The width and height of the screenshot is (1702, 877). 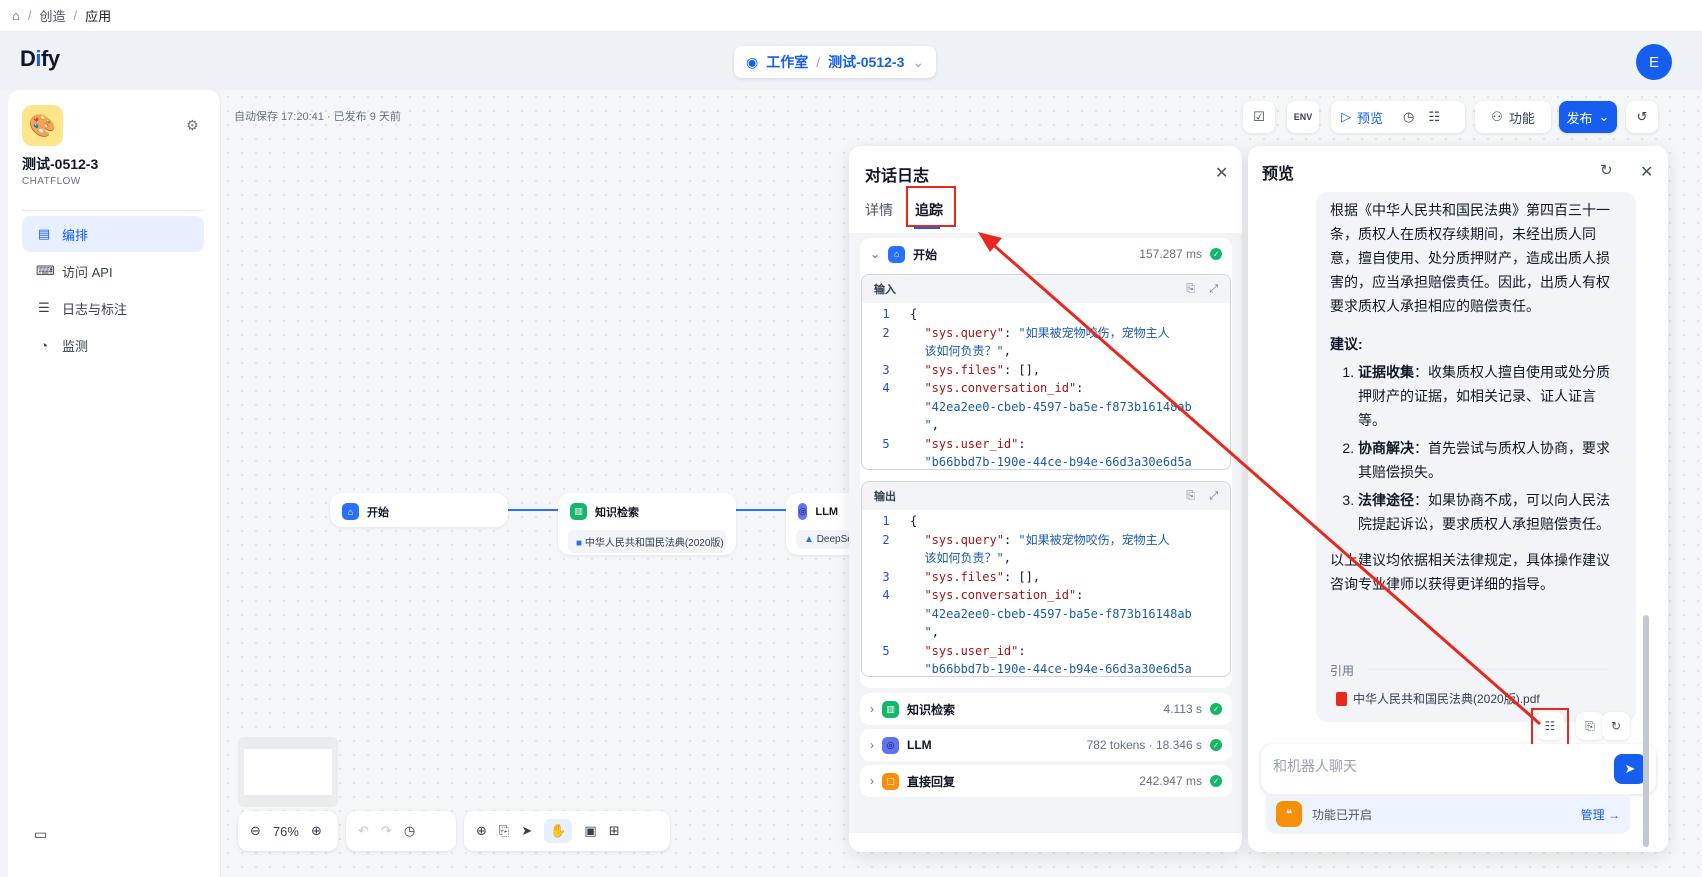 I want to click on breadcrumb-app: 应用, so click(x=98, y=16).